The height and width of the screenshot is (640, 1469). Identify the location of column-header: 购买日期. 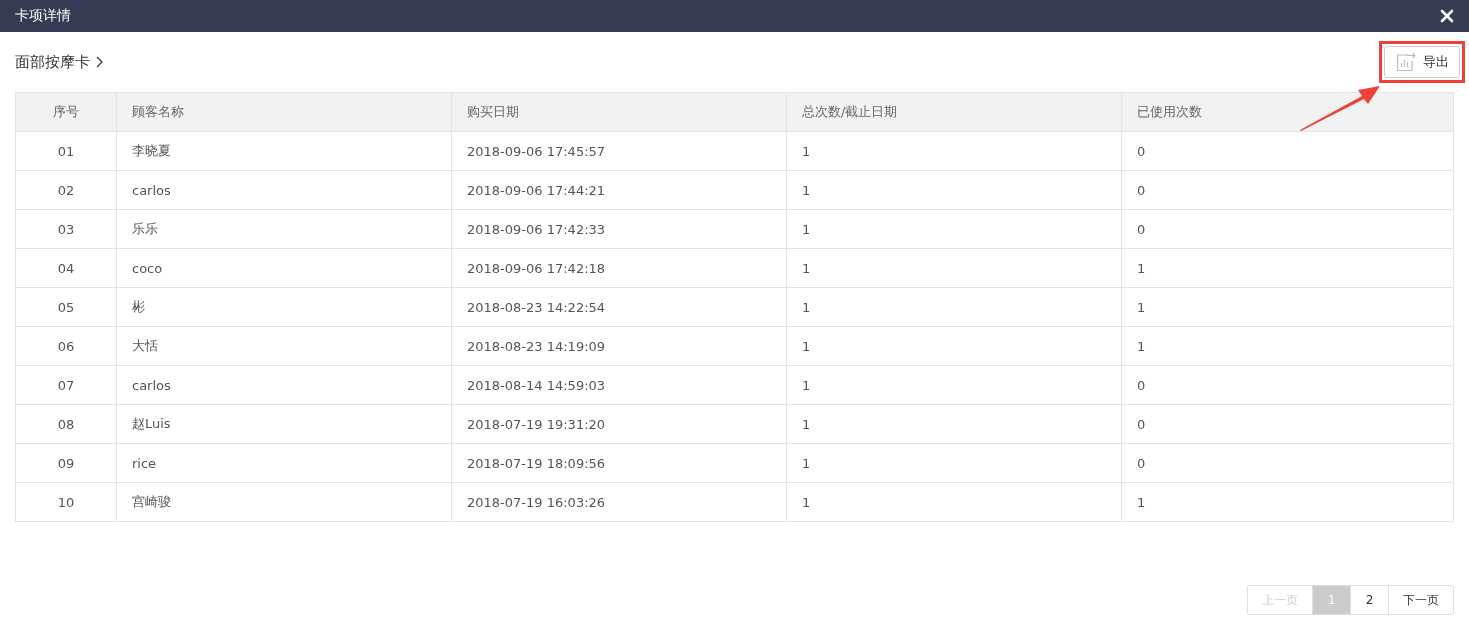
(619, 112).